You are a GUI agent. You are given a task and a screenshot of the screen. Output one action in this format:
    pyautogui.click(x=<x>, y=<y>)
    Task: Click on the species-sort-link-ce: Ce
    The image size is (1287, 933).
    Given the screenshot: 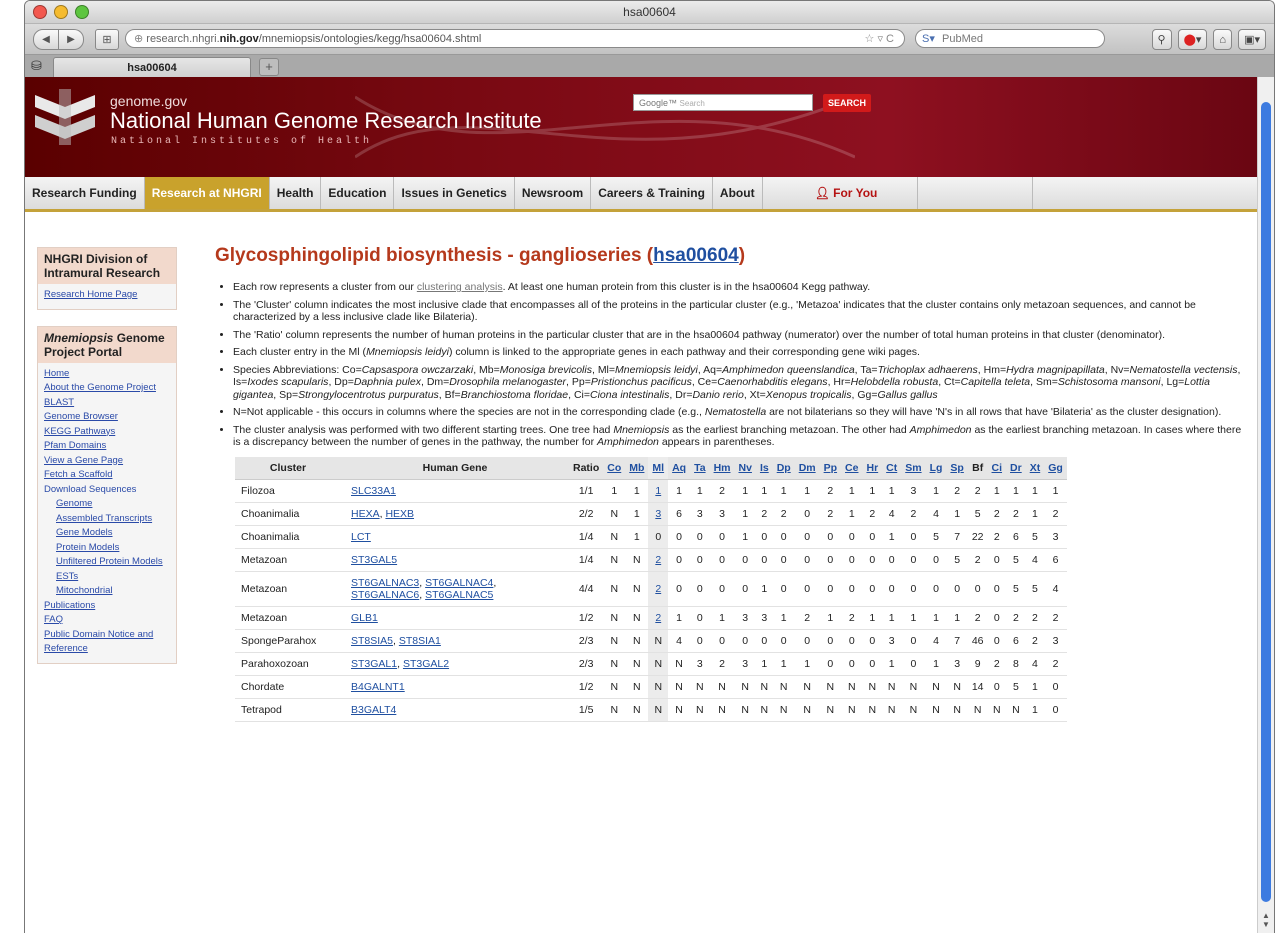 What is the action you would take?
    pyautogui.click(x=851, y=468)
    